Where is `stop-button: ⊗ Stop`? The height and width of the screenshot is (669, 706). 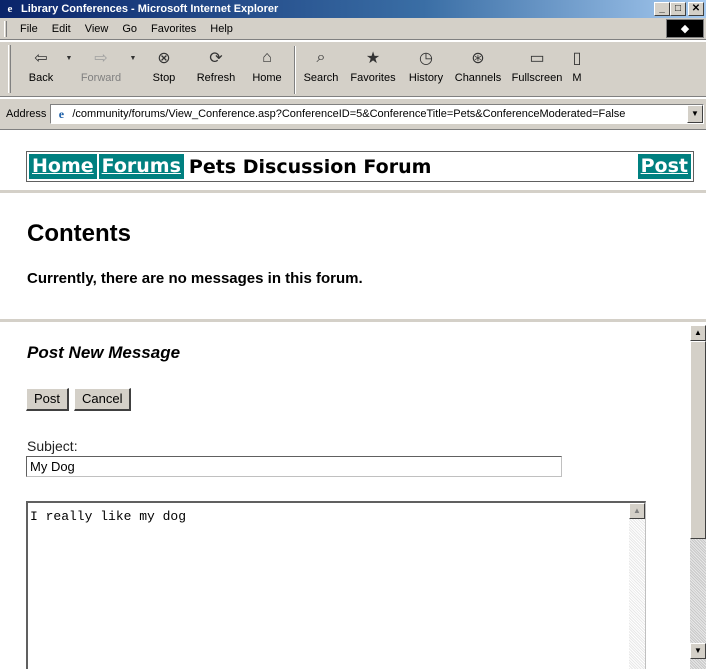 stop-button: ⊗ Stop is located at coordinates (164, 69).